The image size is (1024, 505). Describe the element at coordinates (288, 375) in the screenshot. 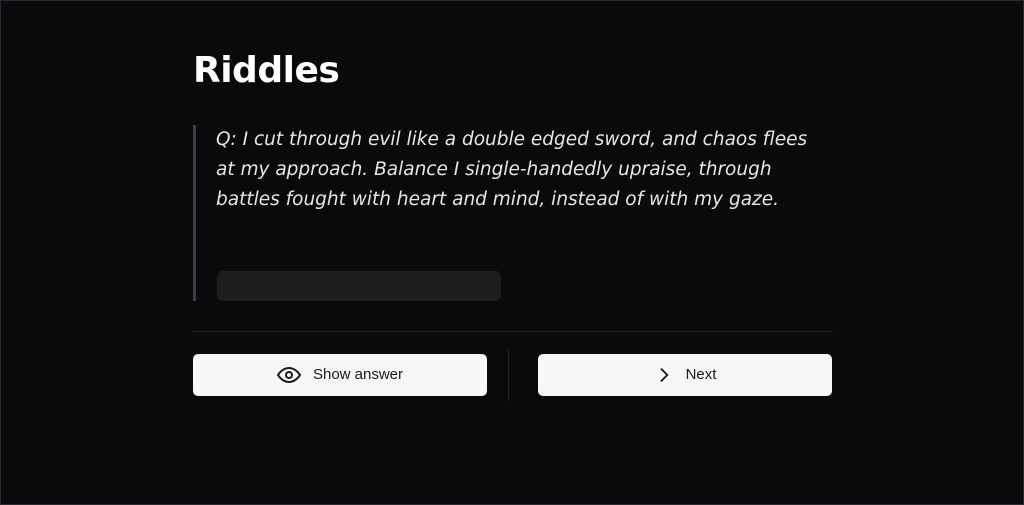

I see `eye-icon` at that location.